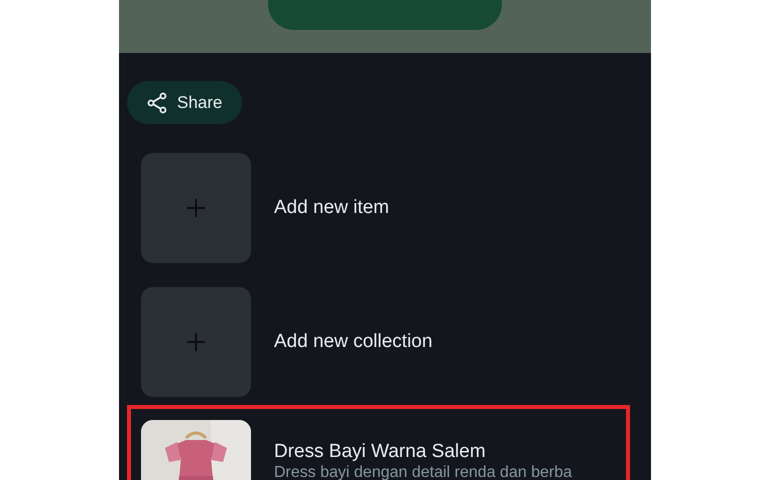 The height and width of the screenshot is (480, 770). Describe the element at coordinates (423, 452) in the screenshot. I see `product-title: Dress Bayi Warna Salem` at that location.